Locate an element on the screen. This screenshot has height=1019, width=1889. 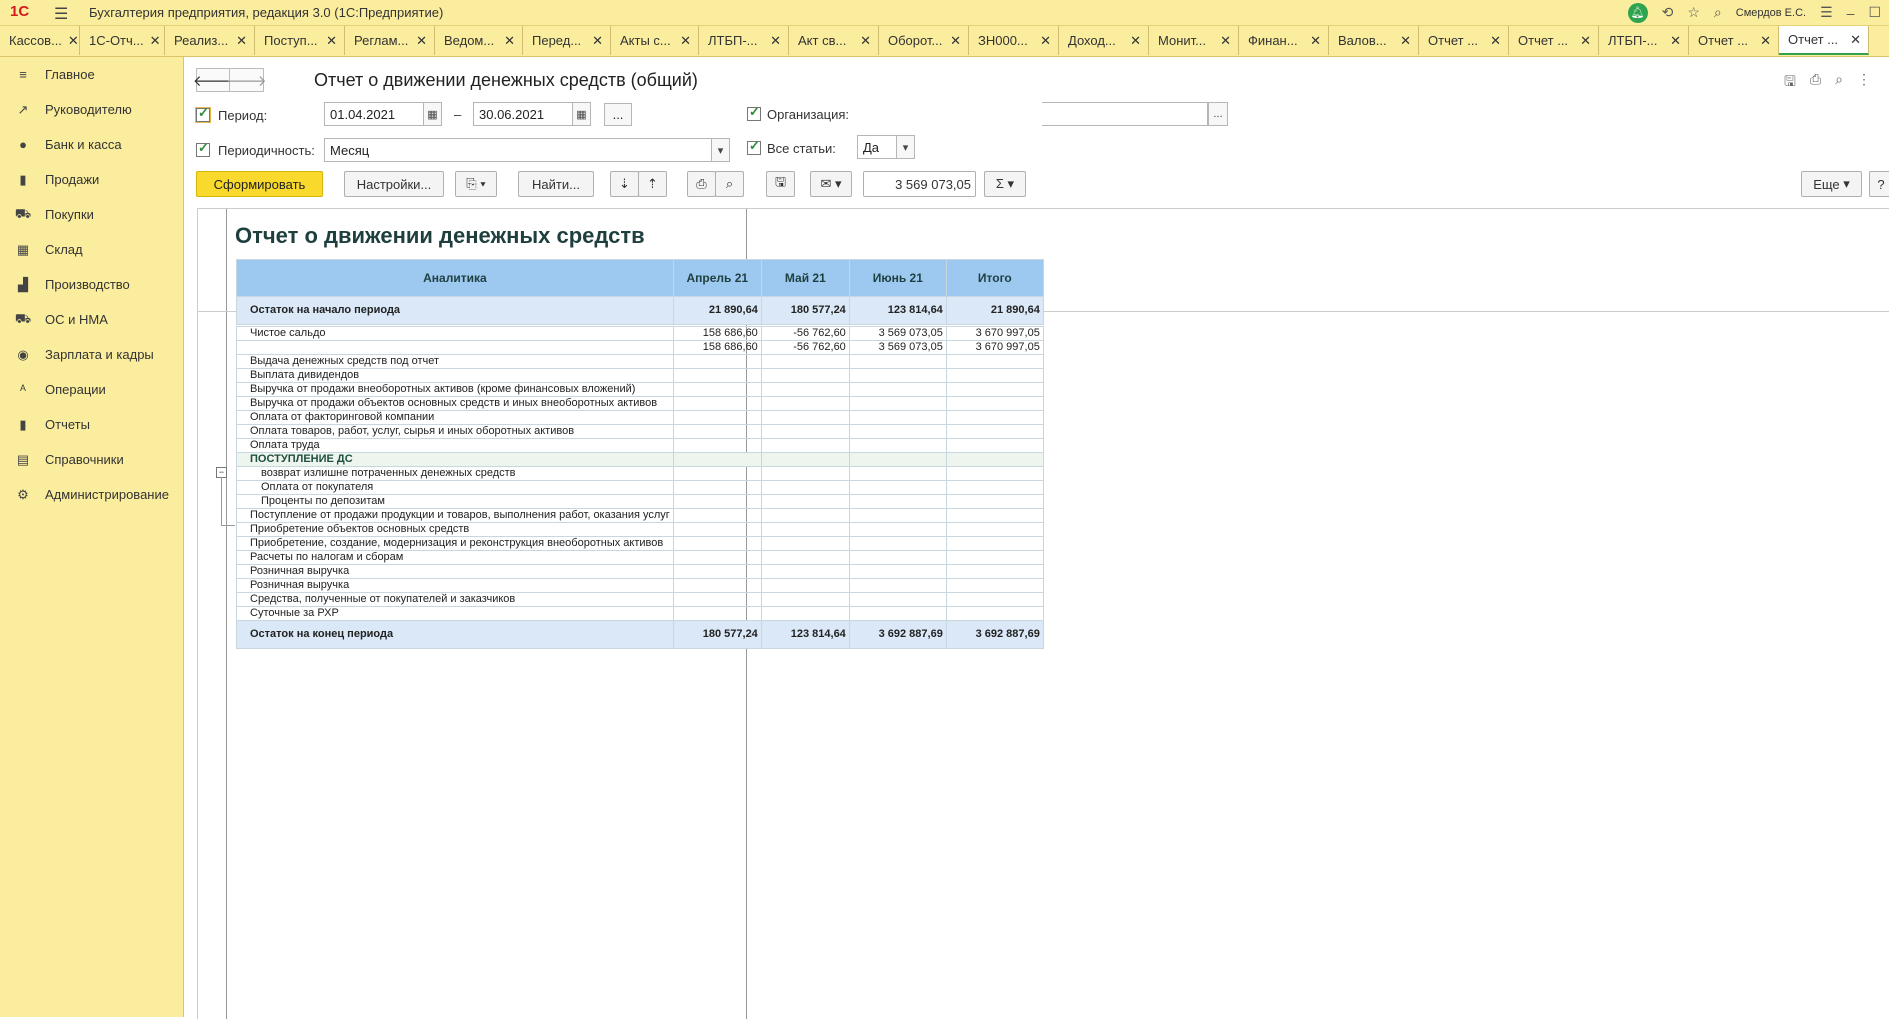
tab-item: Реглам... ✕ is located at coordinates (390, 40).